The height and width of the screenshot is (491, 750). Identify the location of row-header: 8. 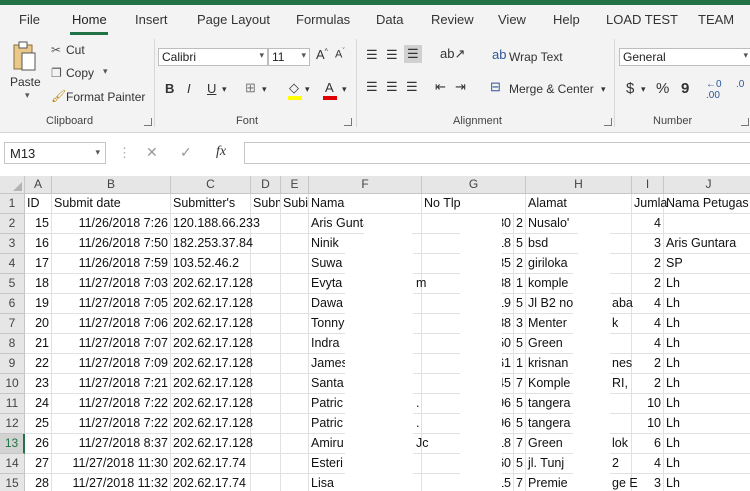
(12, 344).